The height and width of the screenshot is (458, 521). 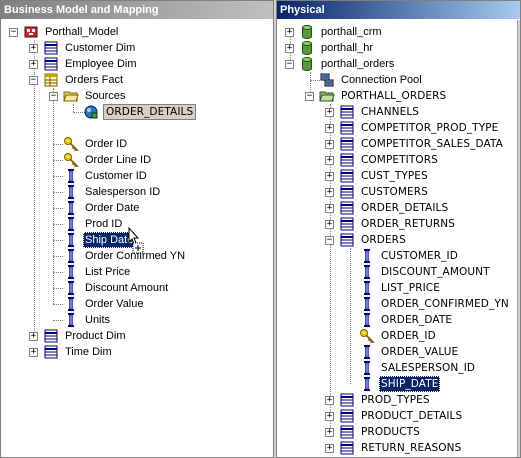 What do you see at coordinates (397, 384) in the screenshot?
I see `physical-column-ship-date: SHIP_DATE` at bounding box center [397, 384].